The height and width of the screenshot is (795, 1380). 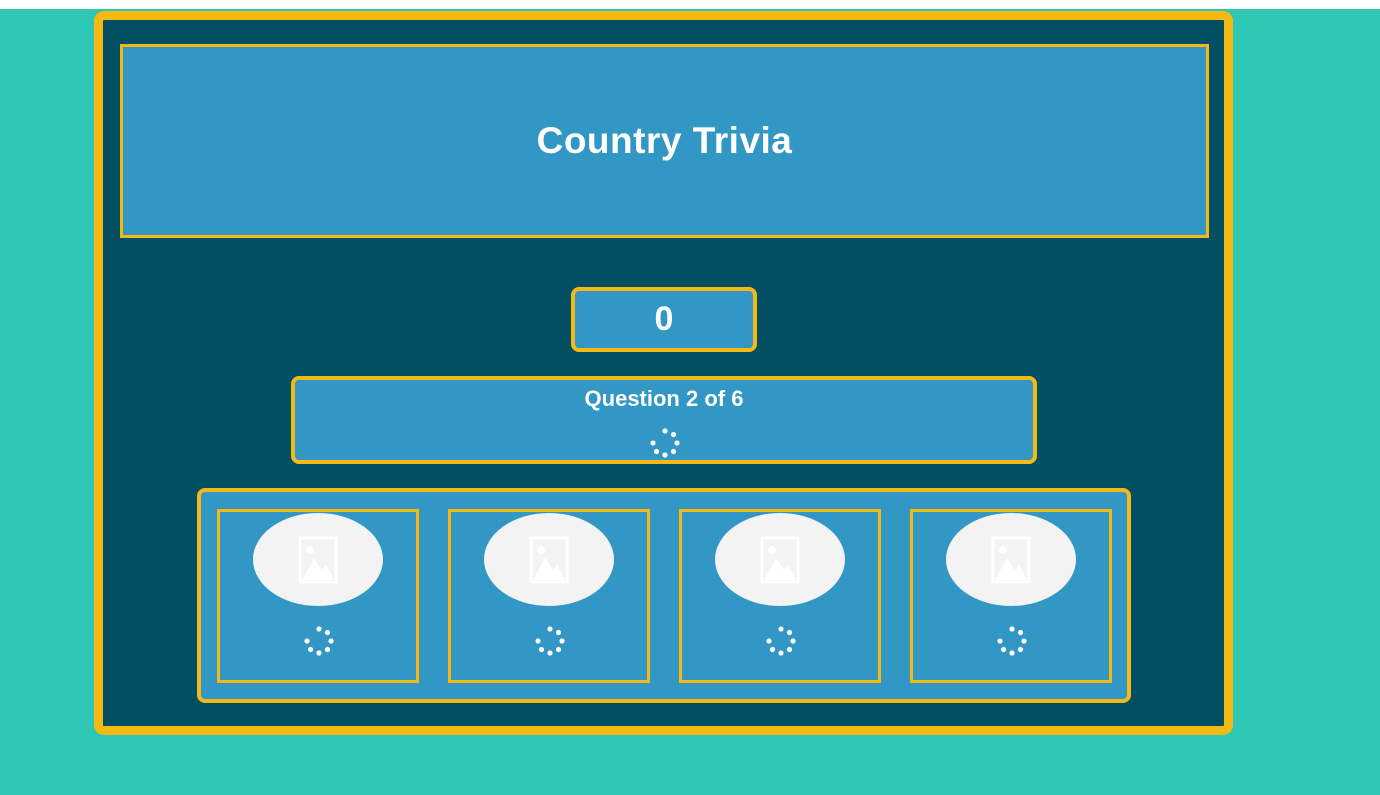 I want to click on question-counter: Question 2 of 6, so click(x=664, y=398).